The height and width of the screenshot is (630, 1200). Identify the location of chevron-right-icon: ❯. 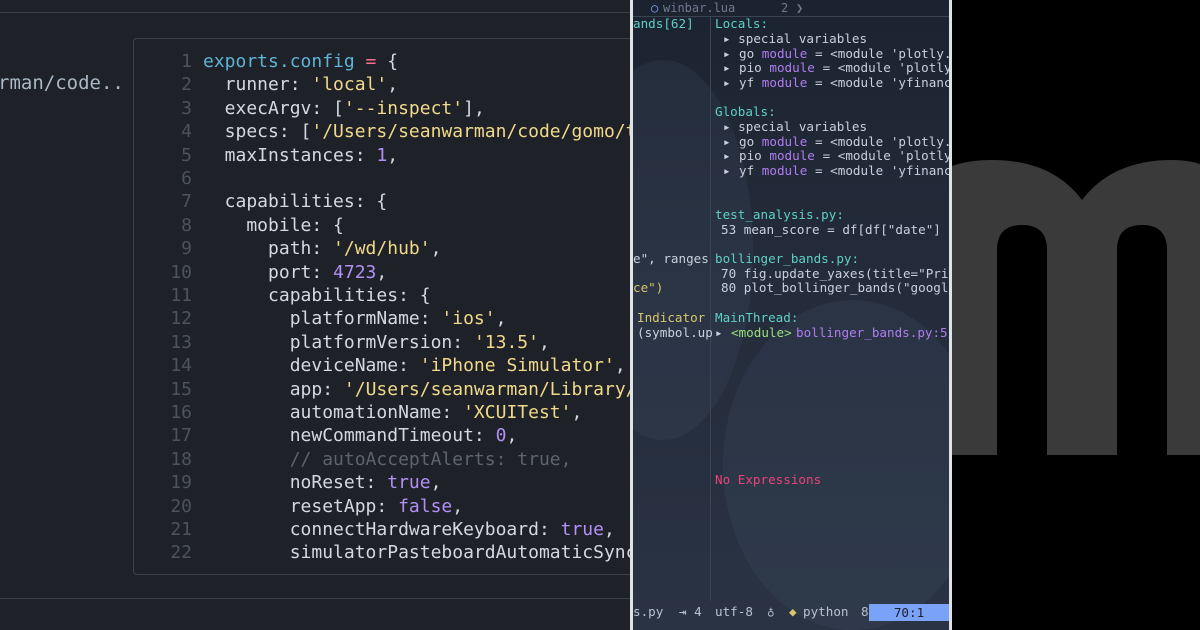
(800, 8).